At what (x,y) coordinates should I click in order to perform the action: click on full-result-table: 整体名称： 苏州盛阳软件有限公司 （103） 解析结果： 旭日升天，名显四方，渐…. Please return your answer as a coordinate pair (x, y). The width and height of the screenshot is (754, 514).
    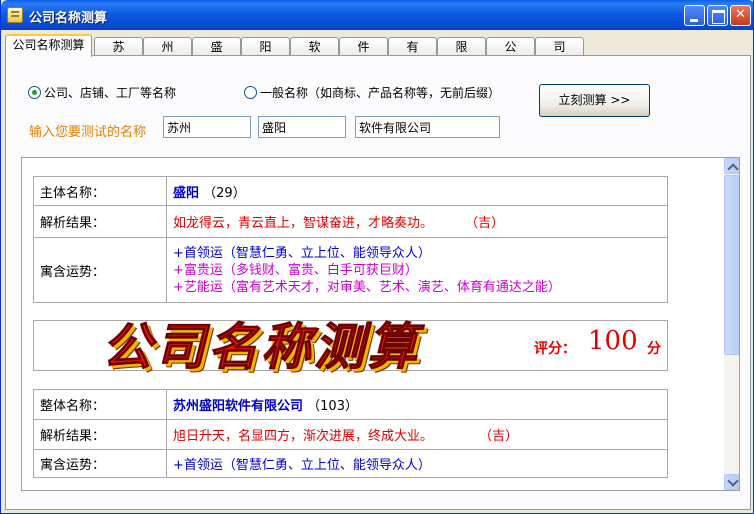
    Looking at the image, I should click on (350, 433).